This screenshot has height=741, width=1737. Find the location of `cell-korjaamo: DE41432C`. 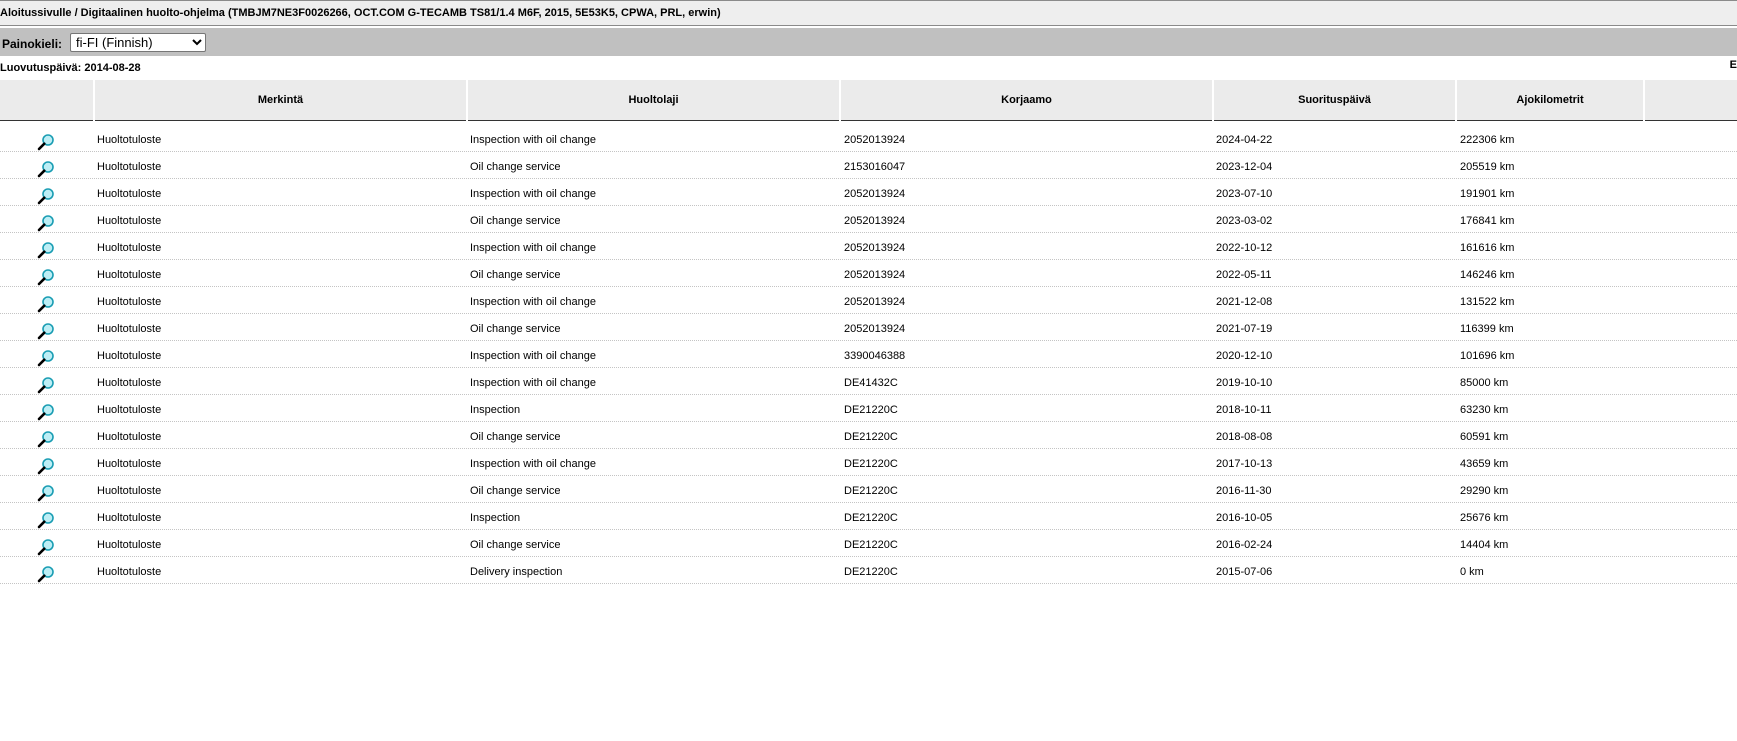

cell-korjaamo: DE41432C is located at coordinates (871, 383).